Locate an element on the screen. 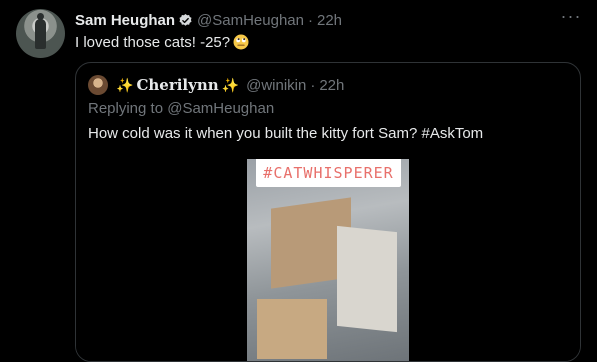 The image size is (597, 362). author-name: Sam Heughan is located at coordinates (125, 20).